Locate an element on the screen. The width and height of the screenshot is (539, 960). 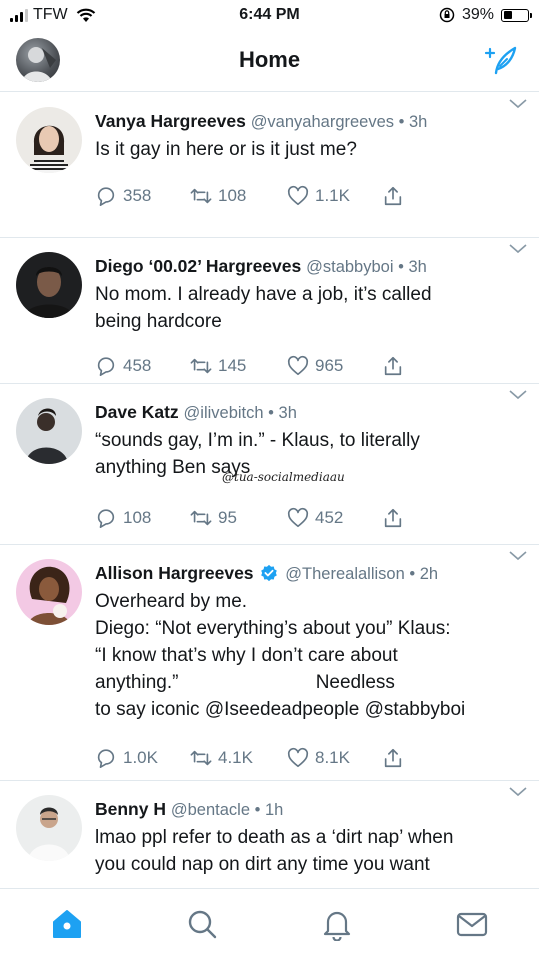
author-handle: @Therealallison is located at coordinates (344, 574).